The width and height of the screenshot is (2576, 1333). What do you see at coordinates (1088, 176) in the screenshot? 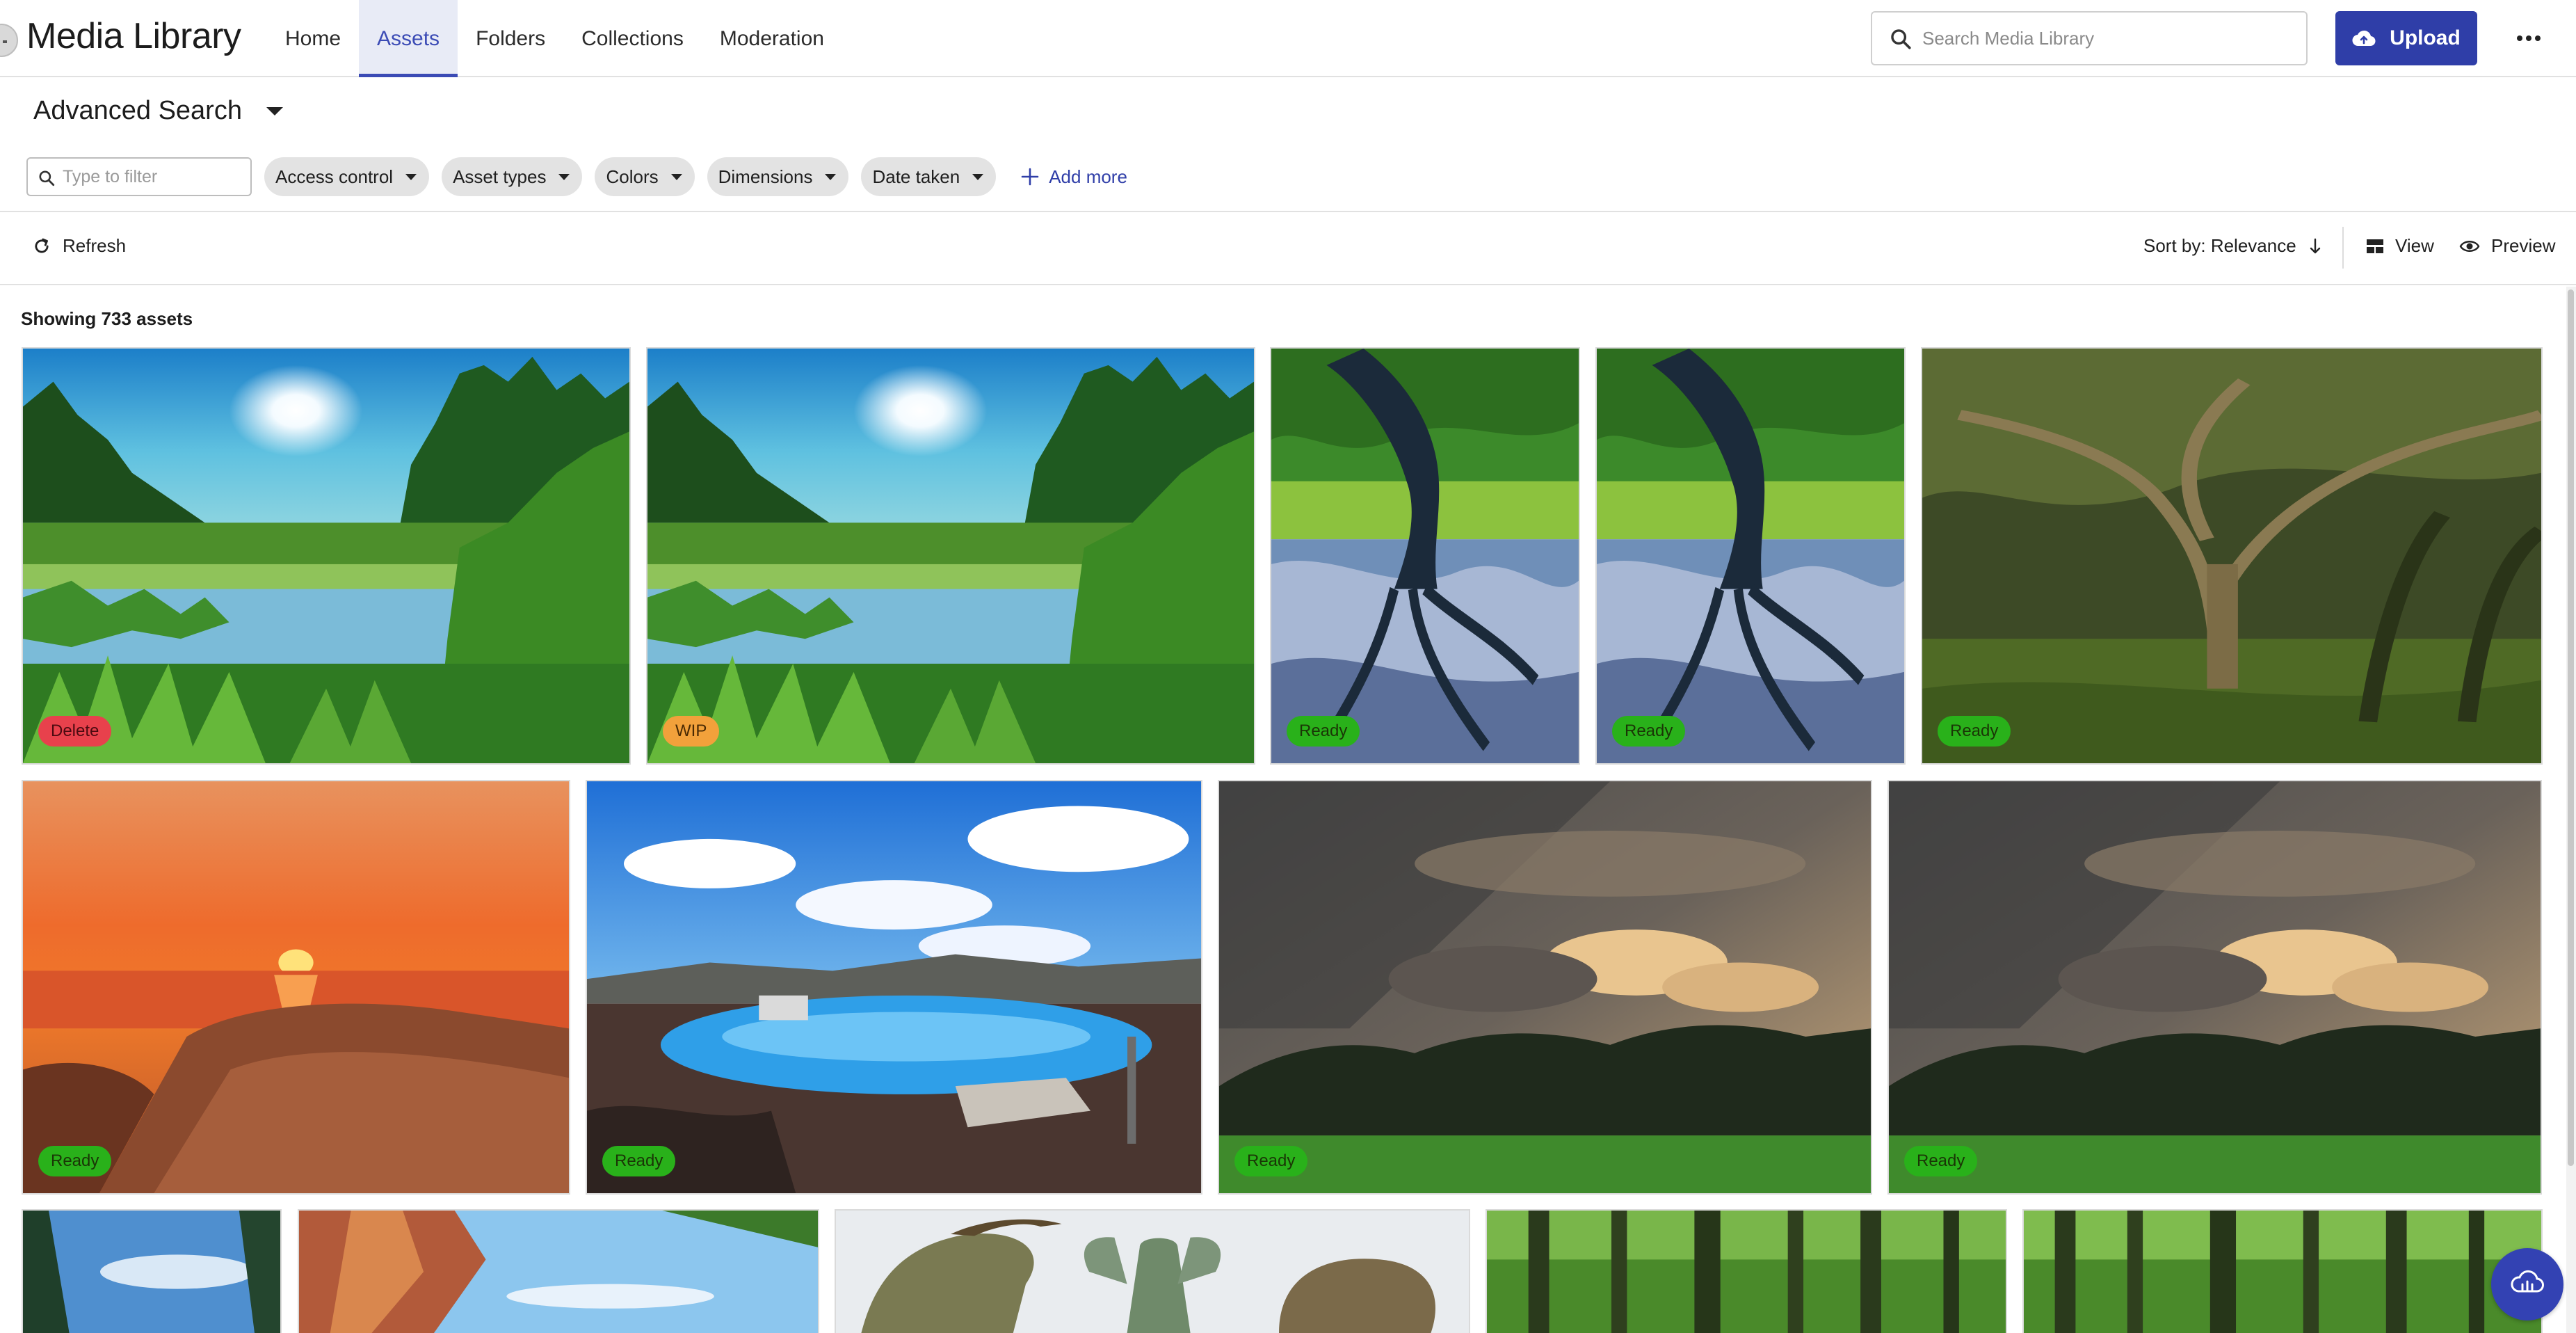
I see `add-more-label: Add more` at bounding box center [1088, 176].